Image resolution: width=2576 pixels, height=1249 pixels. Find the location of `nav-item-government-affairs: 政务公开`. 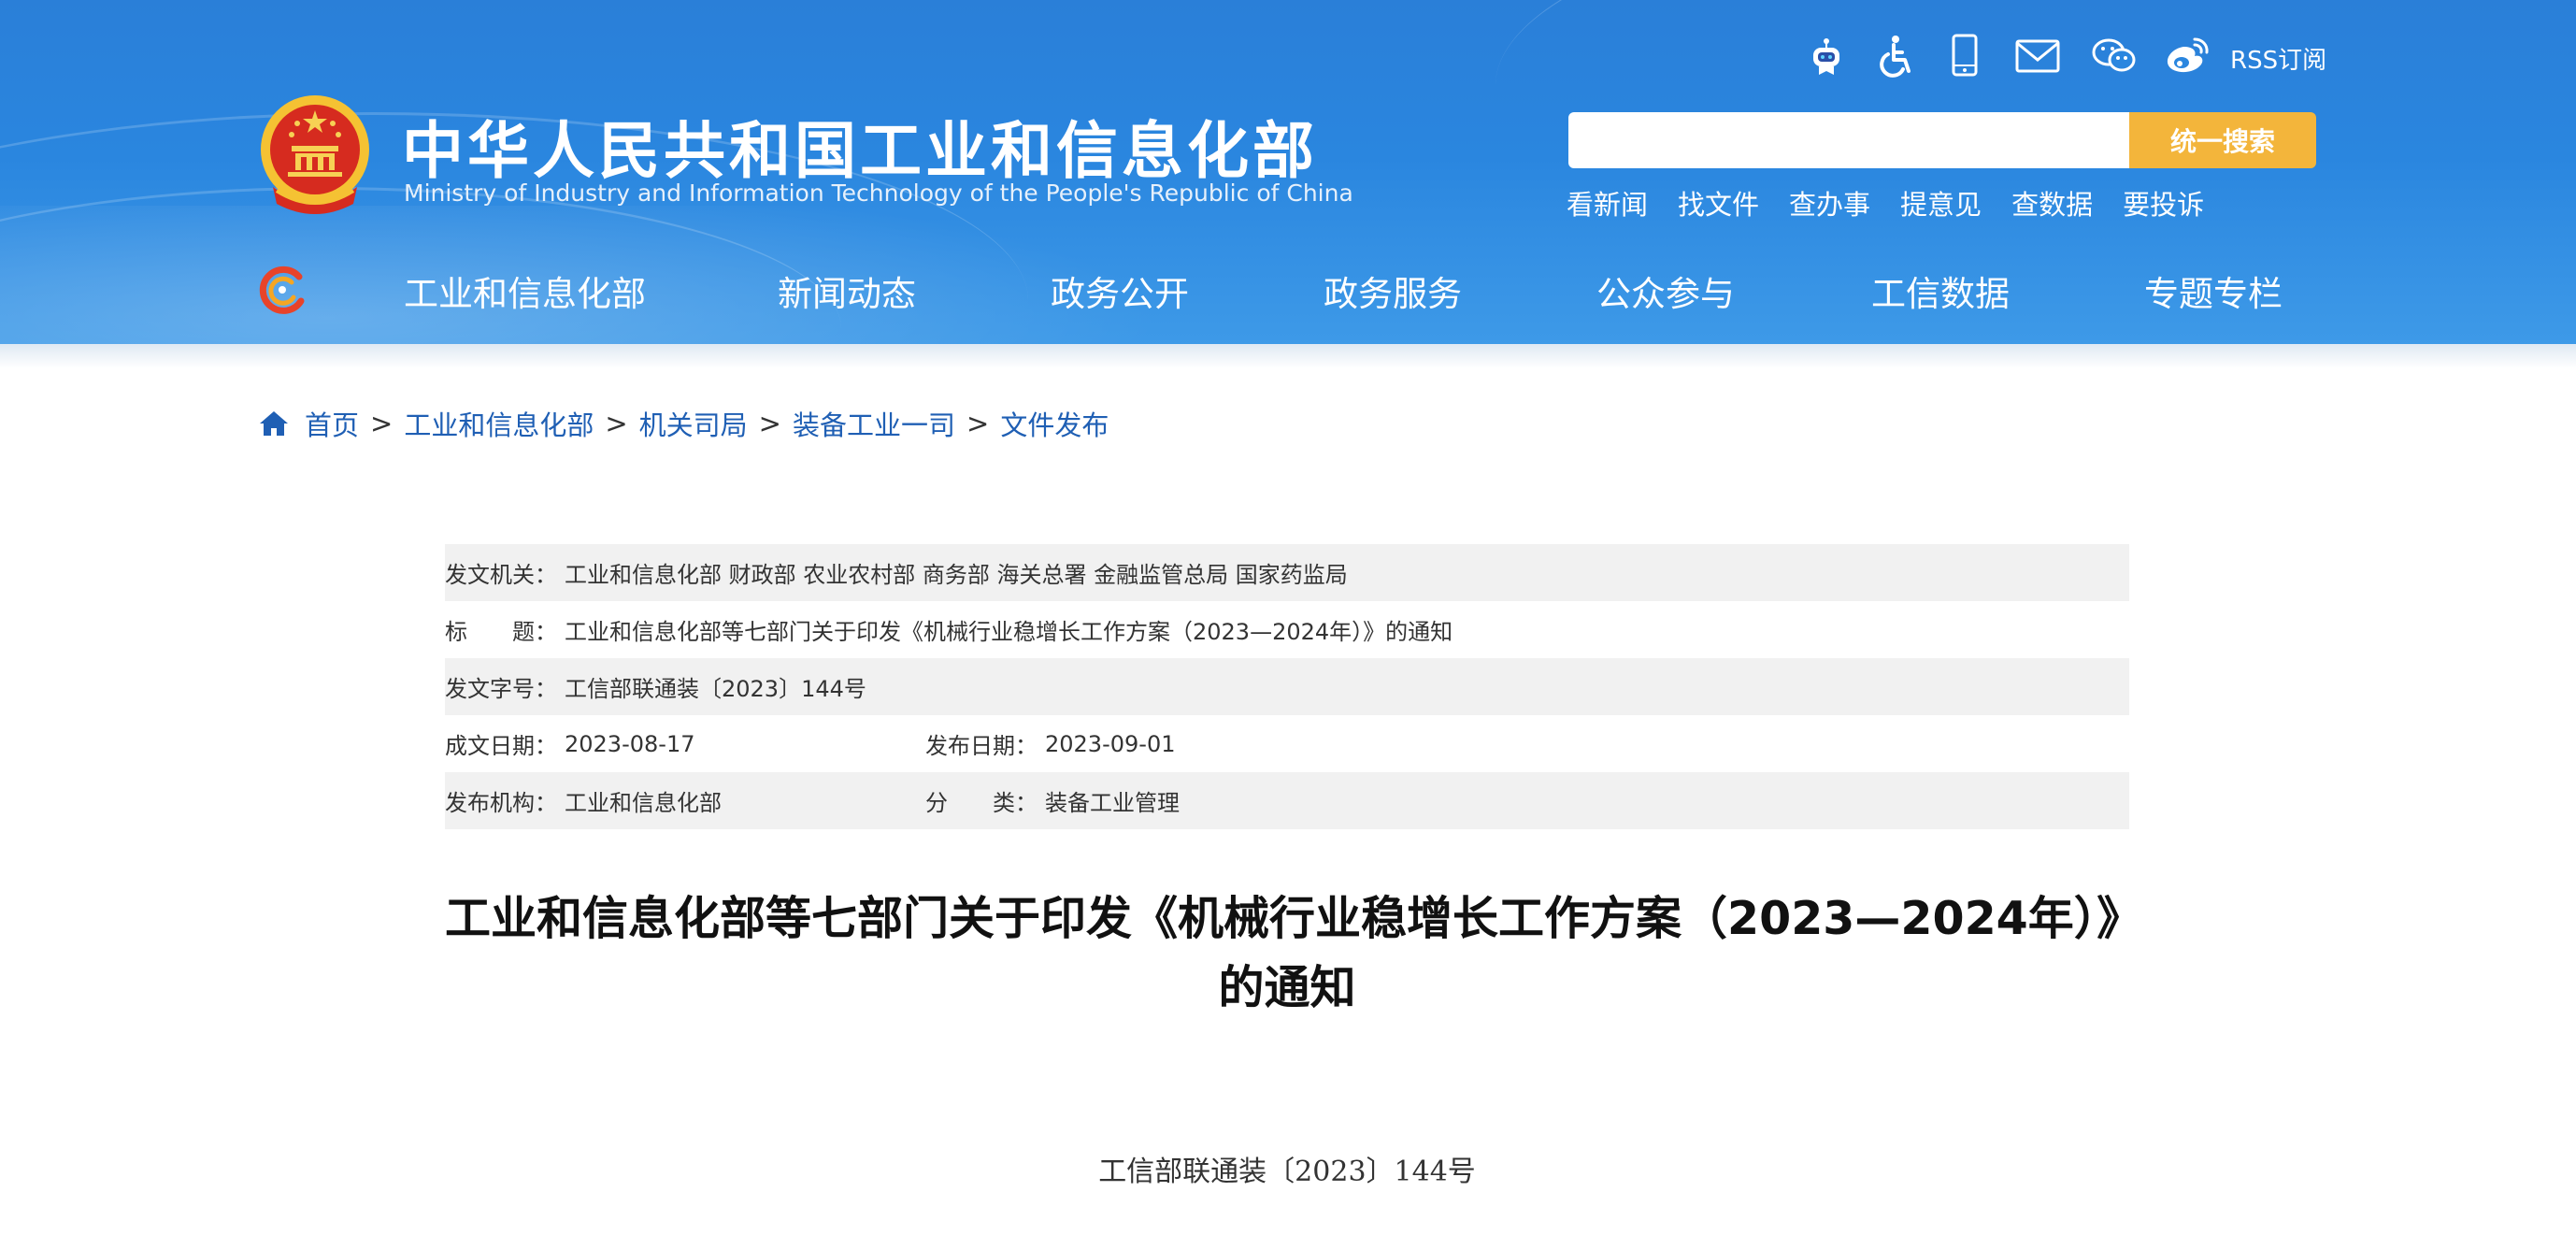

nav-item-government-affairs: 政务公开 is located at coordinates (1120, 291).